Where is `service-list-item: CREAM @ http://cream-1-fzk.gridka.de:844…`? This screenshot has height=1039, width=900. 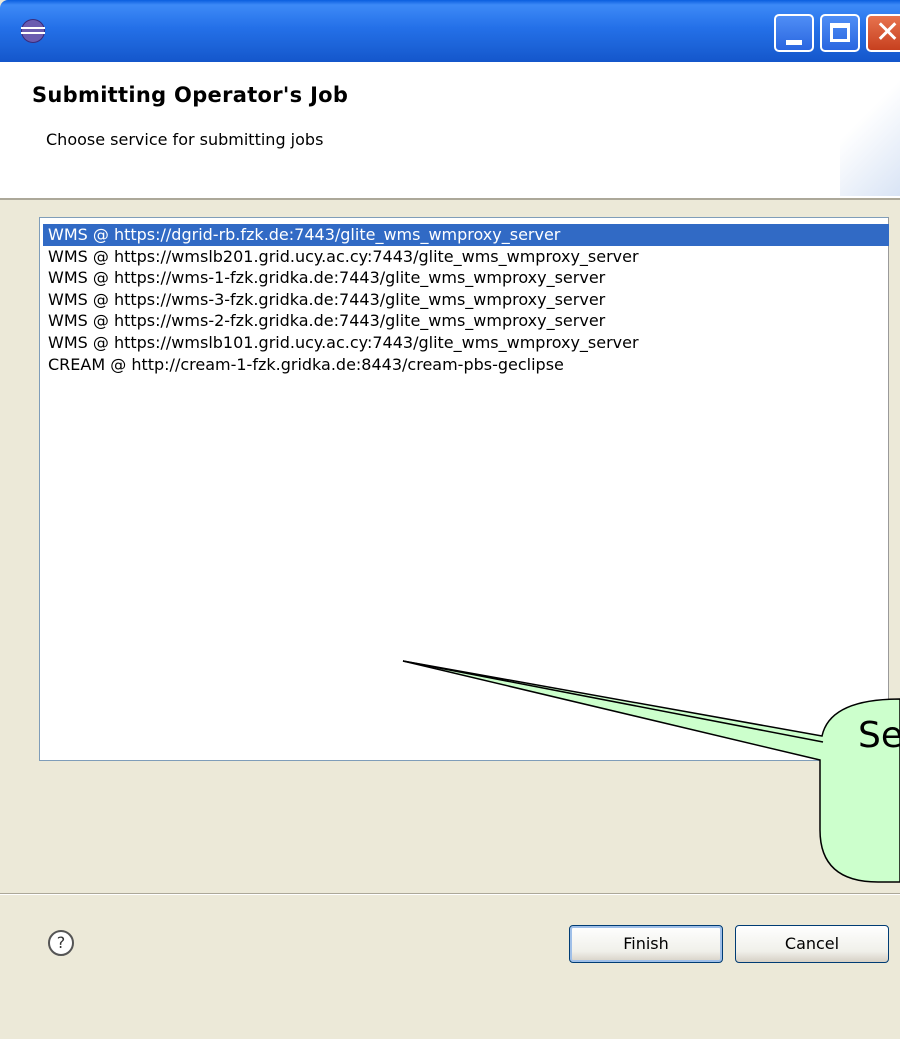 service-list-item: CREAM @ http://cream-1-fzk.gridka.de:844… is located at coordinates (466, 365).